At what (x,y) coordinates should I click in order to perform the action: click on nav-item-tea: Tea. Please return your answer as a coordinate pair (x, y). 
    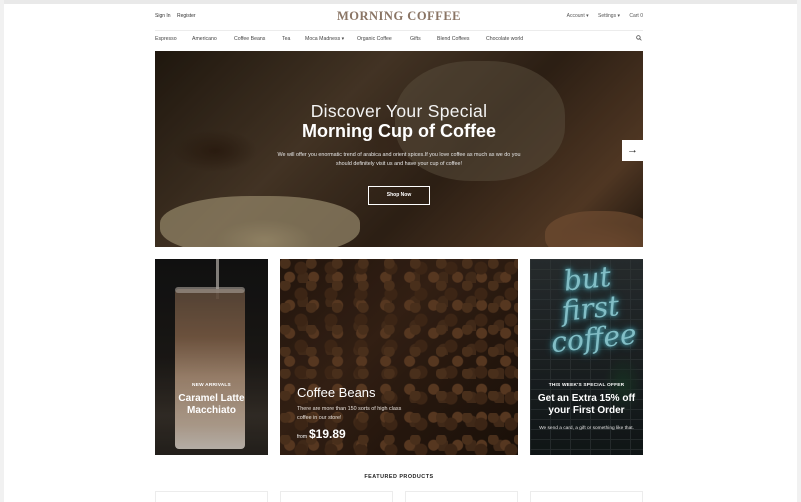
    Looking at the image, I should click on (286, 39).